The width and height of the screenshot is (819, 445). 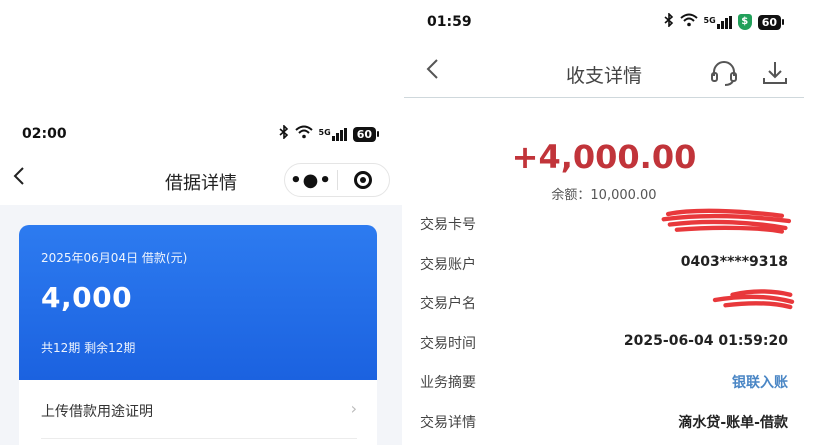 I want to click on loan-amount: 4,000, so click(x=87, y=297).